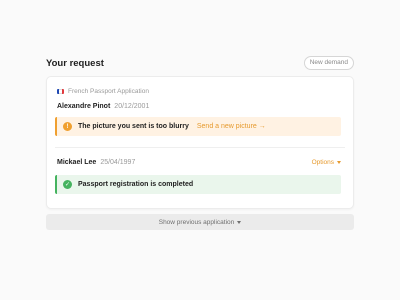 The width and height of the screenshot is (400, 300). Describe the element at coordinates (118, 162) in the screenshot. I see `applicant-birthdate: 25/04/1997` at that location.